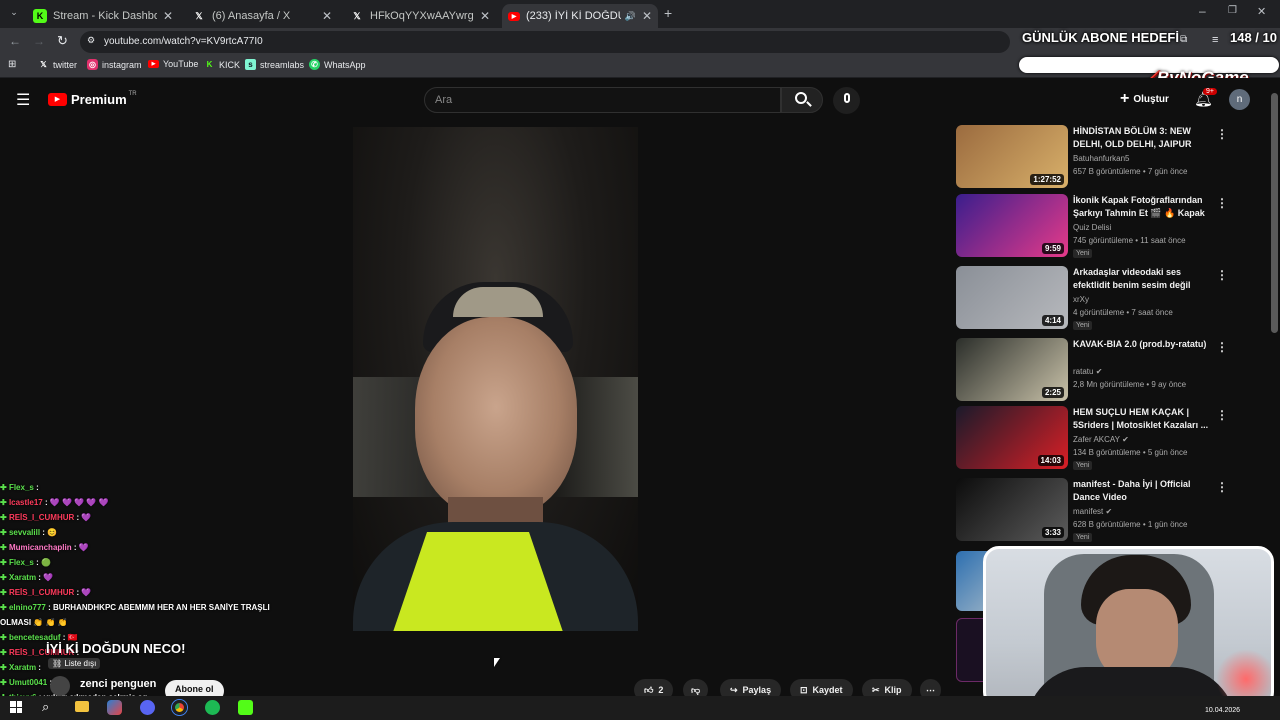 The width and height of the screenshot is (1280, 720). I want to click on address-bar: ⚙ youtube.com/watch?v=KV9rtcA77I0, so click(545, 42).